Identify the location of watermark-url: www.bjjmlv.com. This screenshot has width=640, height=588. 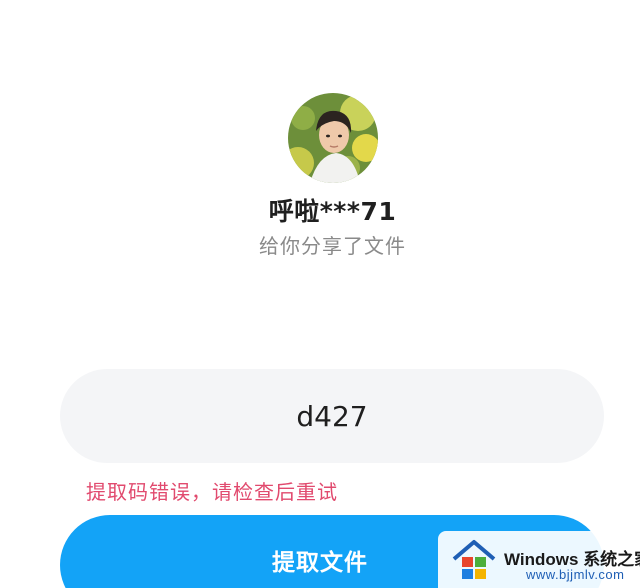
(575, 574).